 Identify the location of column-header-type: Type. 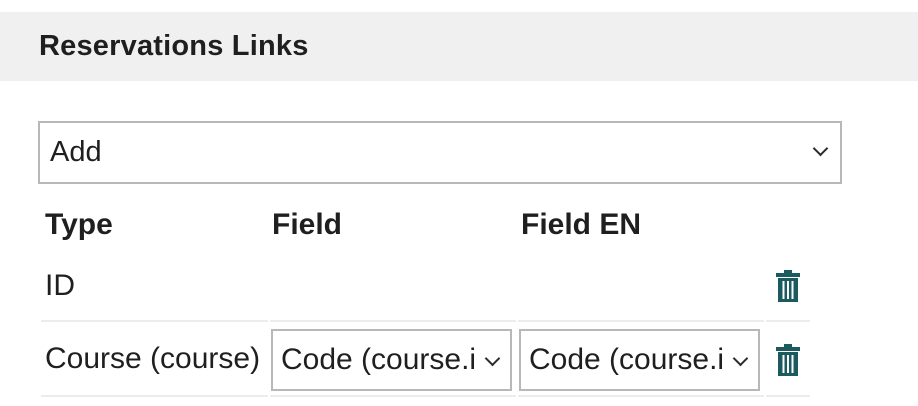
(79, 224).